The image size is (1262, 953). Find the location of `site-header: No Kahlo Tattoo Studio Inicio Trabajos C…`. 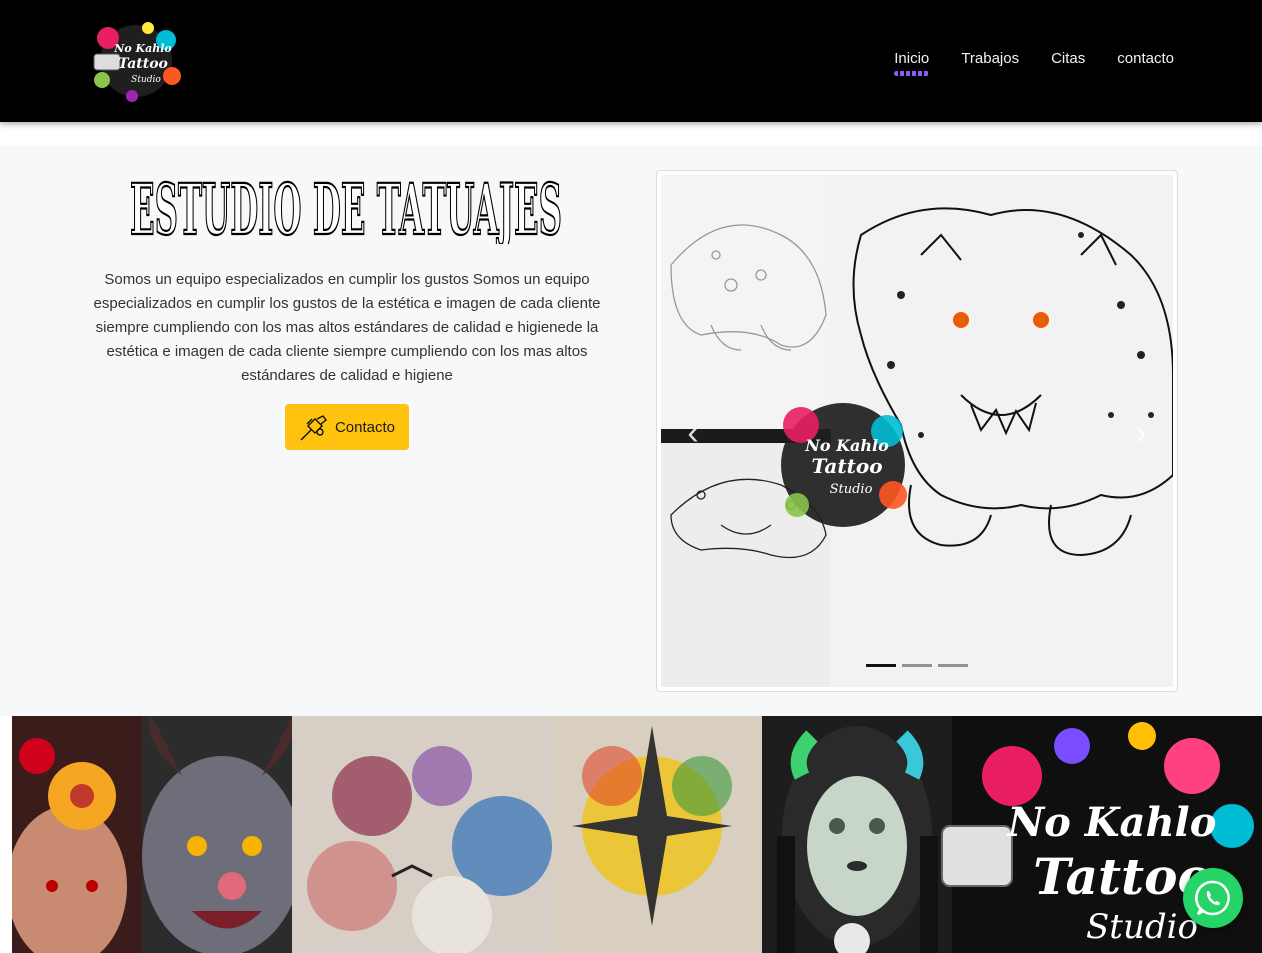

site-header: No Kahlo Tattoo Studio Inicio Trabajos C… is located at coordinates (631, 61).